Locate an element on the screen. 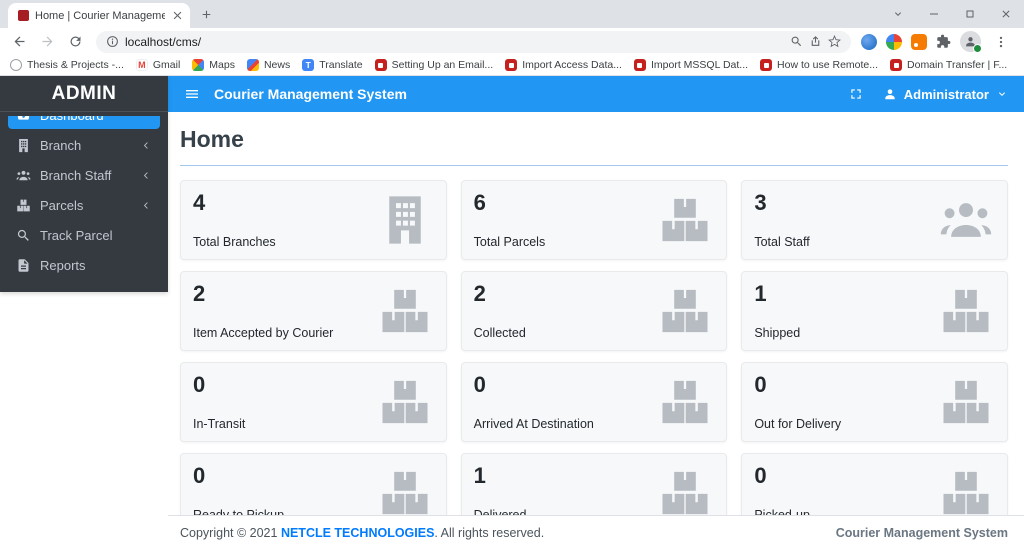  menu-toggle-icon is located at coordinates (192, 94).